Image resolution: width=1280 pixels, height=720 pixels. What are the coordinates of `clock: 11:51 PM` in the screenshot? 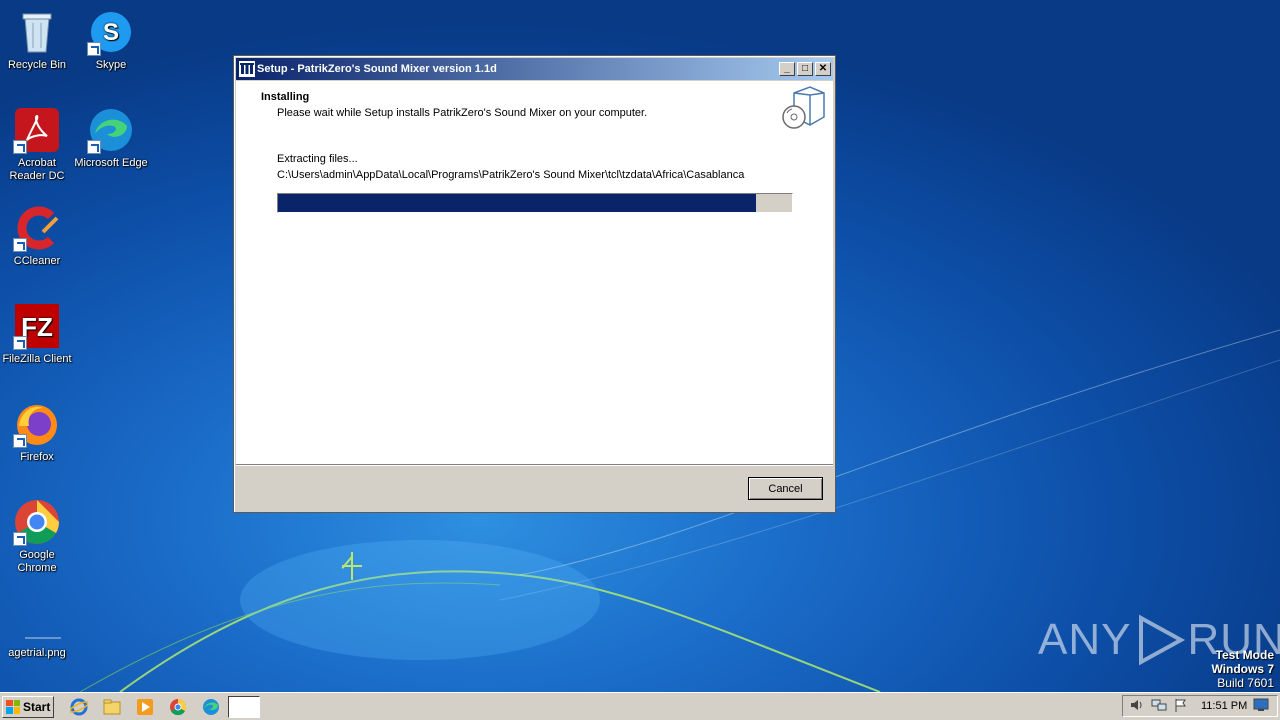 It's located at (1224, 706).